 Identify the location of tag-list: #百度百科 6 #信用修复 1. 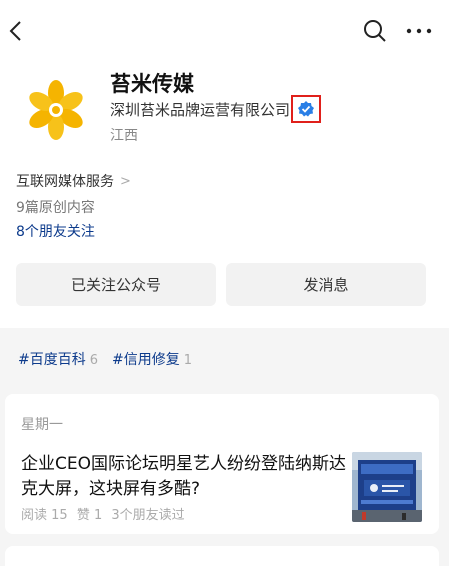
(112, 359).